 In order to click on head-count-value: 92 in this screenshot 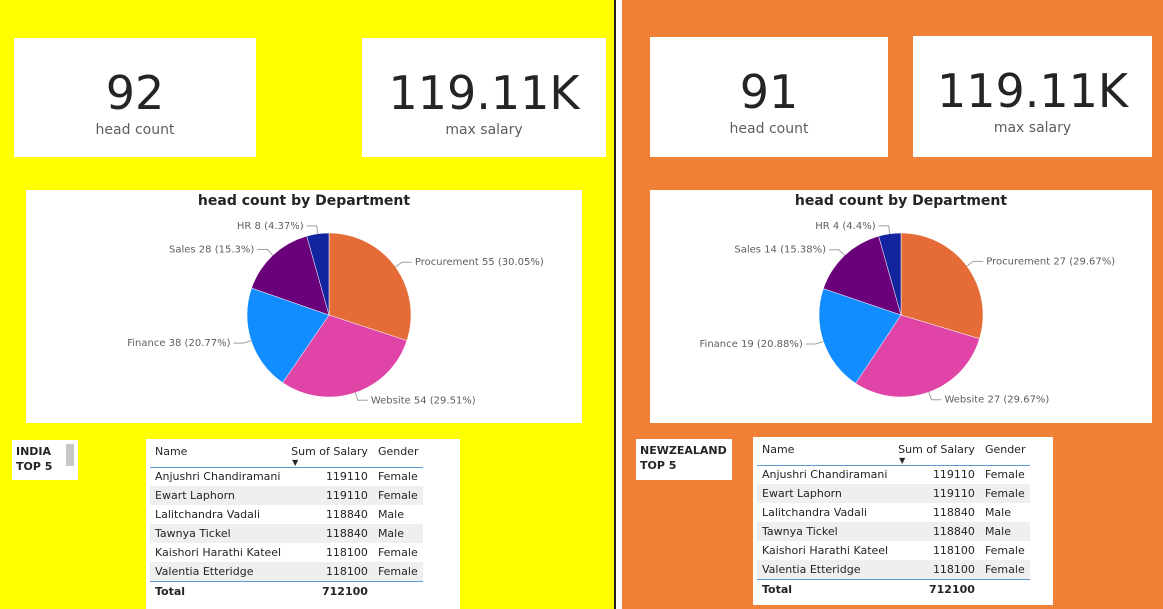, I will do `click(135, 93)`.